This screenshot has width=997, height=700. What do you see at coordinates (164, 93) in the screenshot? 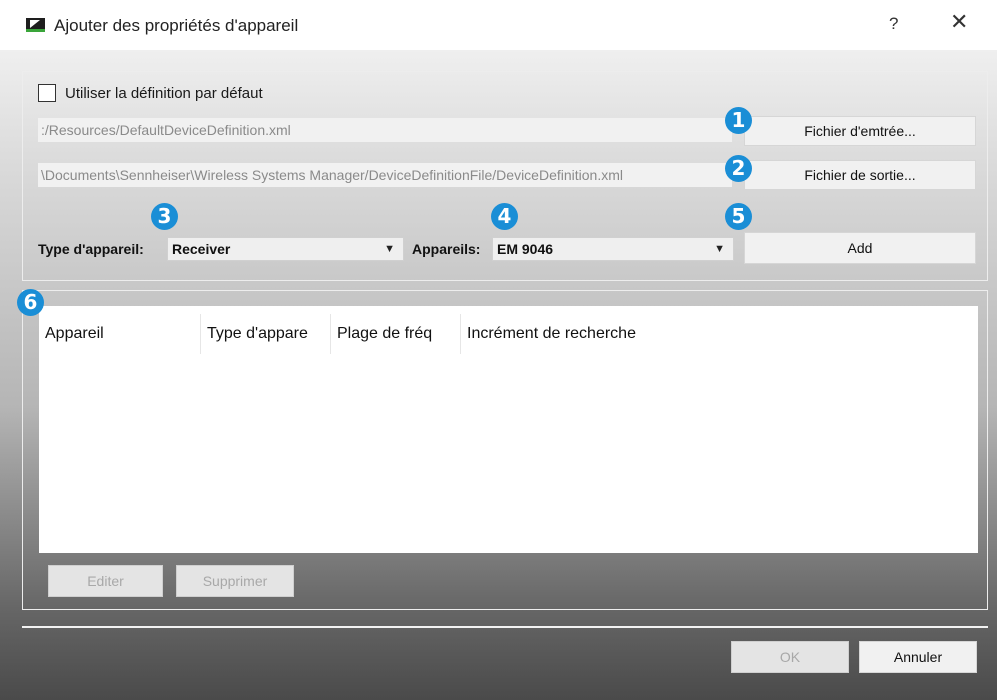
I see `use-default-label: Utiliser la définition par défaut` at bounding box center [164, 93].